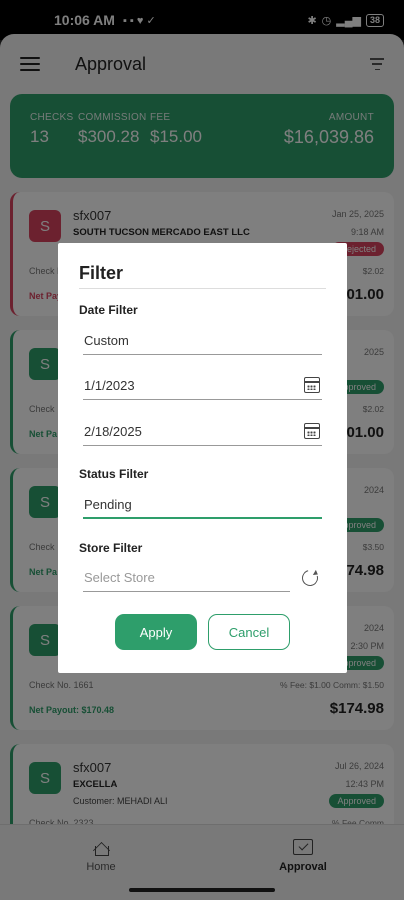 The image size is (404, 900). Describe the element at coordinates (202, 341) in the screenshot. I see `date-filter-select: Custom` at that location.